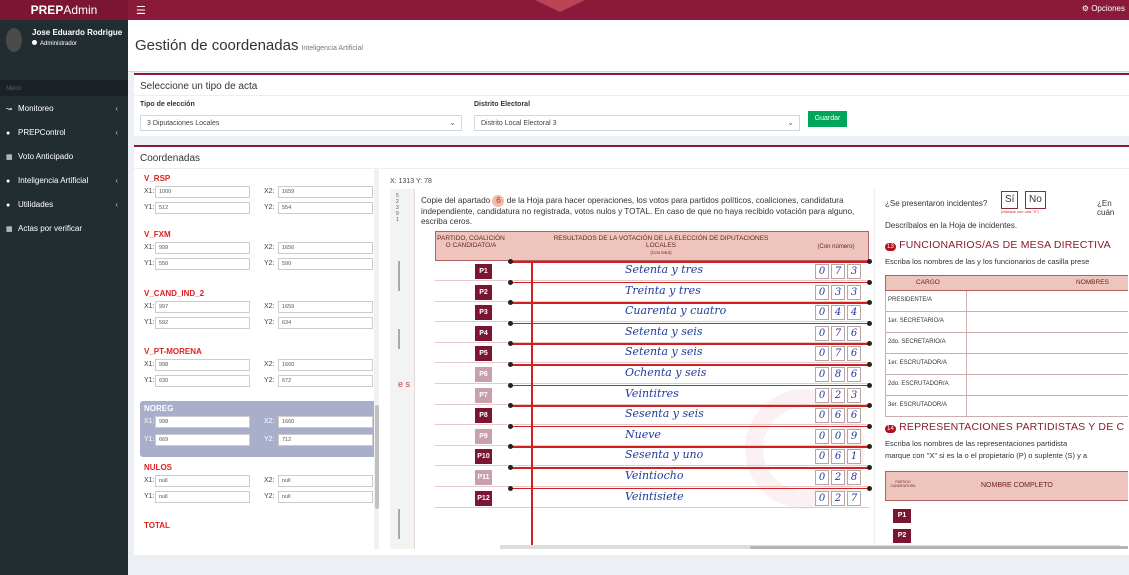 The image size is (1129, 575). I want to click on coord-group-name: TOTAL, so click(157, 525).